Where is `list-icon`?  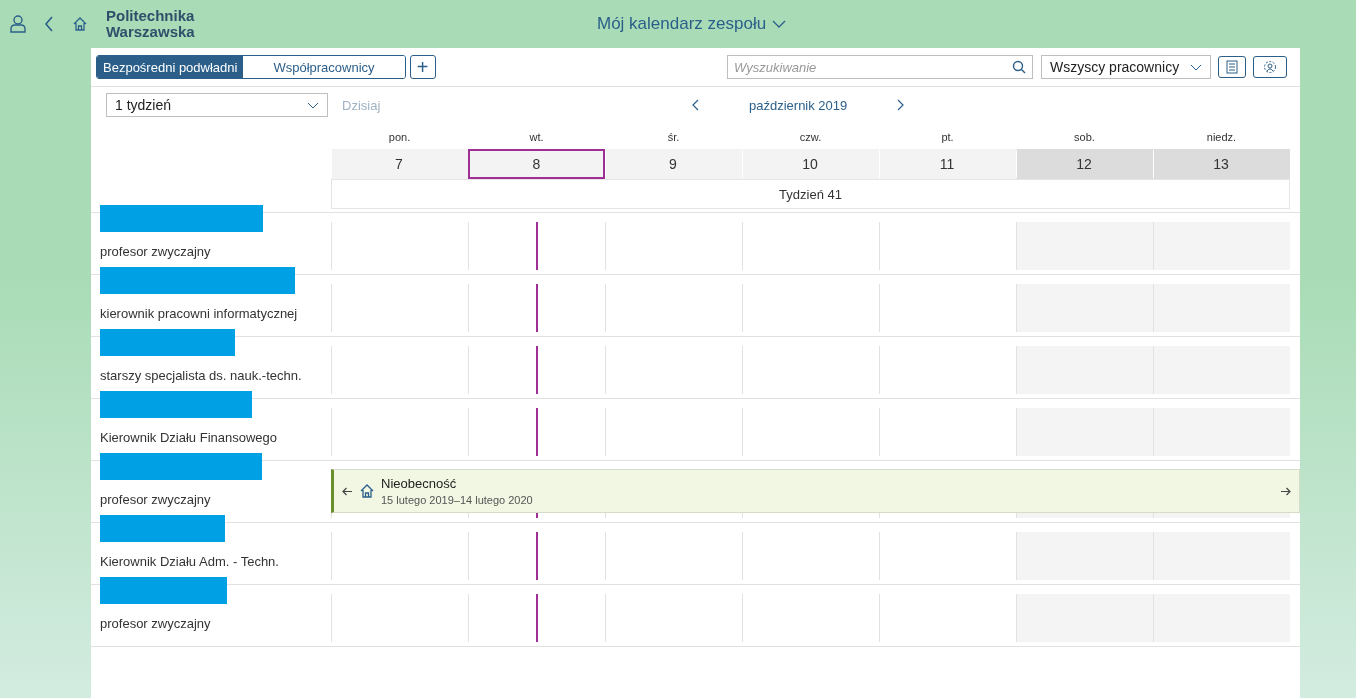
list-icon is located at coordinates (1232, 67).